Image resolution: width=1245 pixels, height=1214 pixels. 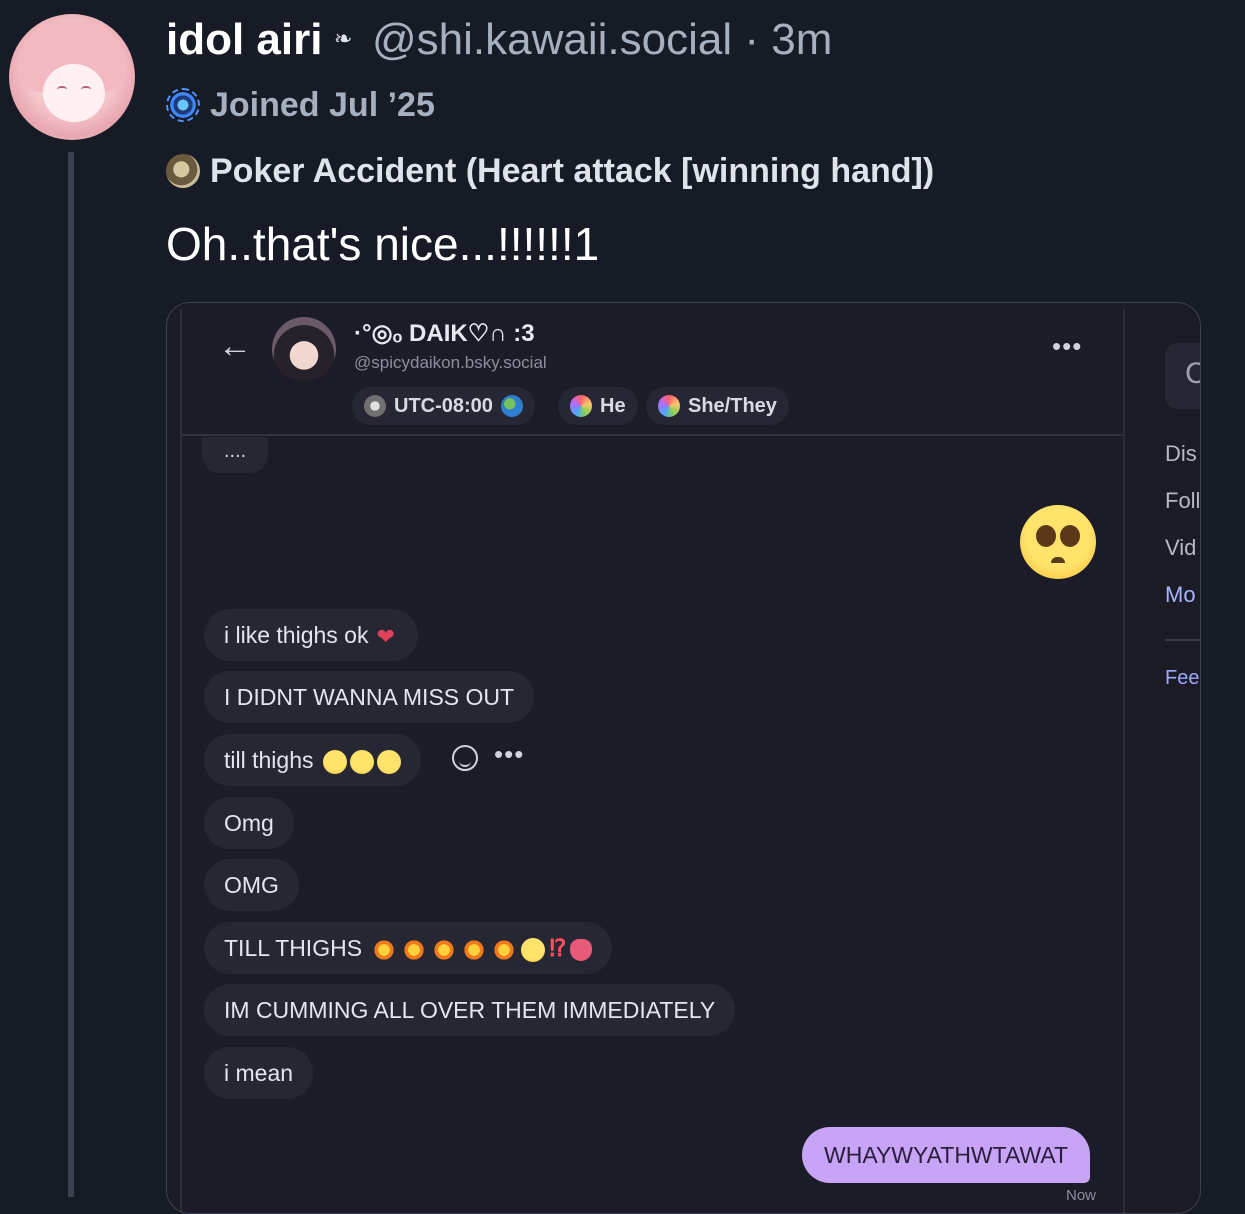 I want to click on message-more-icon: •••, so click(x=509, y=754).